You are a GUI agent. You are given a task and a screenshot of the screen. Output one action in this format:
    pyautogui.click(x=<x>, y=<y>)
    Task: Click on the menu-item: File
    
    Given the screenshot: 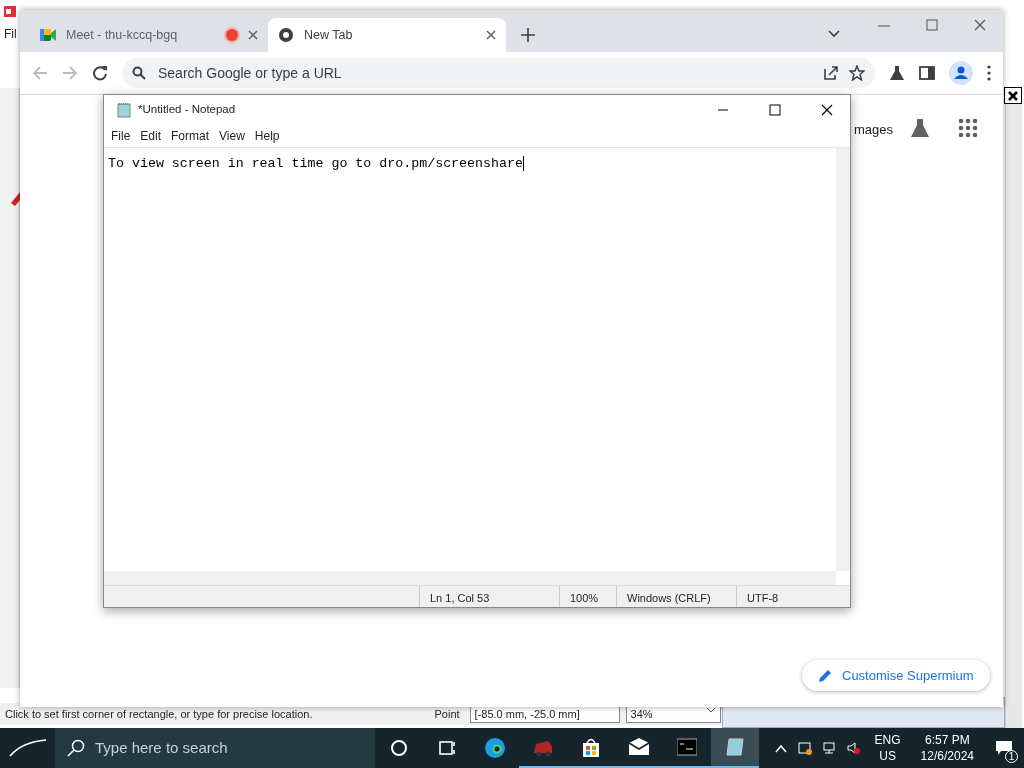 What is the action you would take?
    pyautogui.click(x=121, y=136)
    